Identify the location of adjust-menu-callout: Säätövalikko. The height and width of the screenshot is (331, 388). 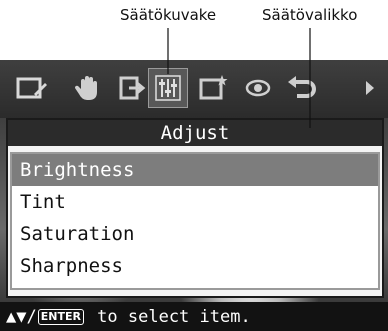
(310, 15).